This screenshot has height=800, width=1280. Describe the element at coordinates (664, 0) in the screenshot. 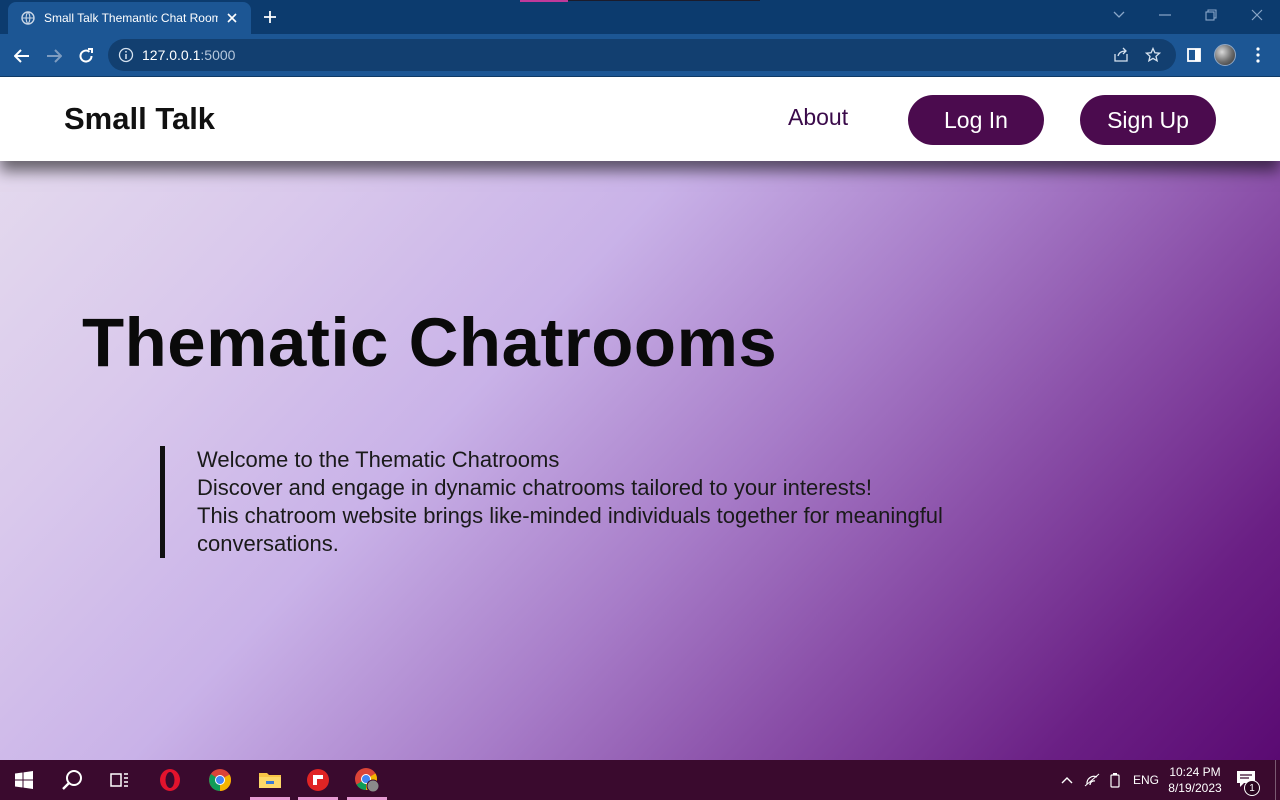

I see `tab-strip-line` at that location.